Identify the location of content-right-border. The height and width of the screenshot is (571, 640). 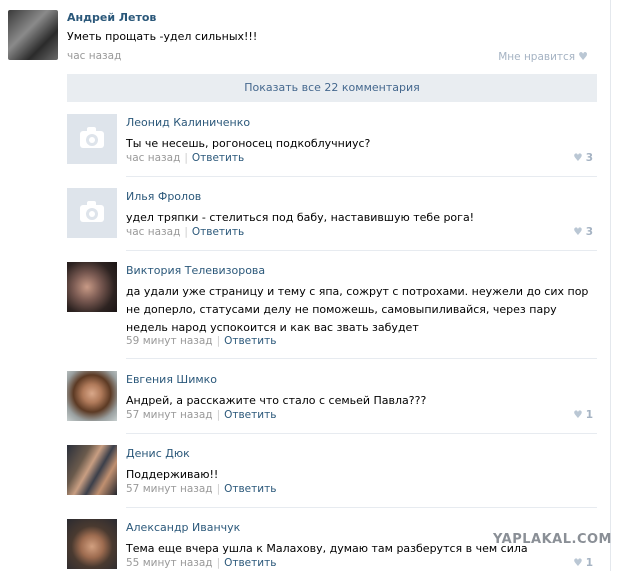
(610, 285).